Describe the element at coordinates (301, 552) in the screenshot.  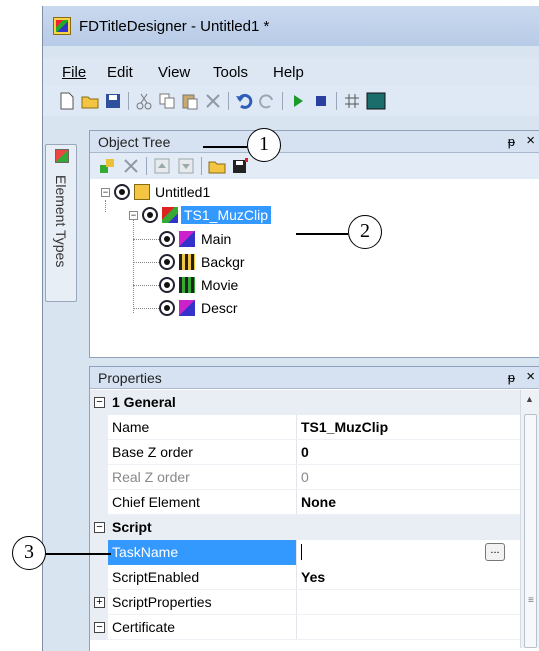
I see `text-caret` at that location.